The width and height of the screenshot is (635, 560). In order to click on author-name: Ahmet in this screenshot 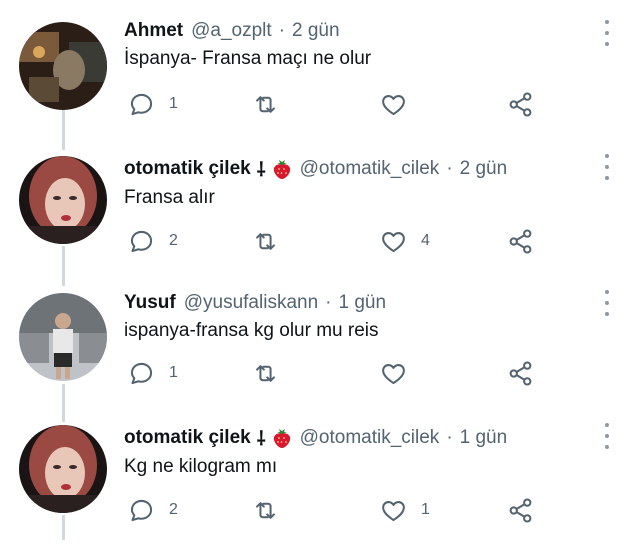, I will do `click(153, 31)`.